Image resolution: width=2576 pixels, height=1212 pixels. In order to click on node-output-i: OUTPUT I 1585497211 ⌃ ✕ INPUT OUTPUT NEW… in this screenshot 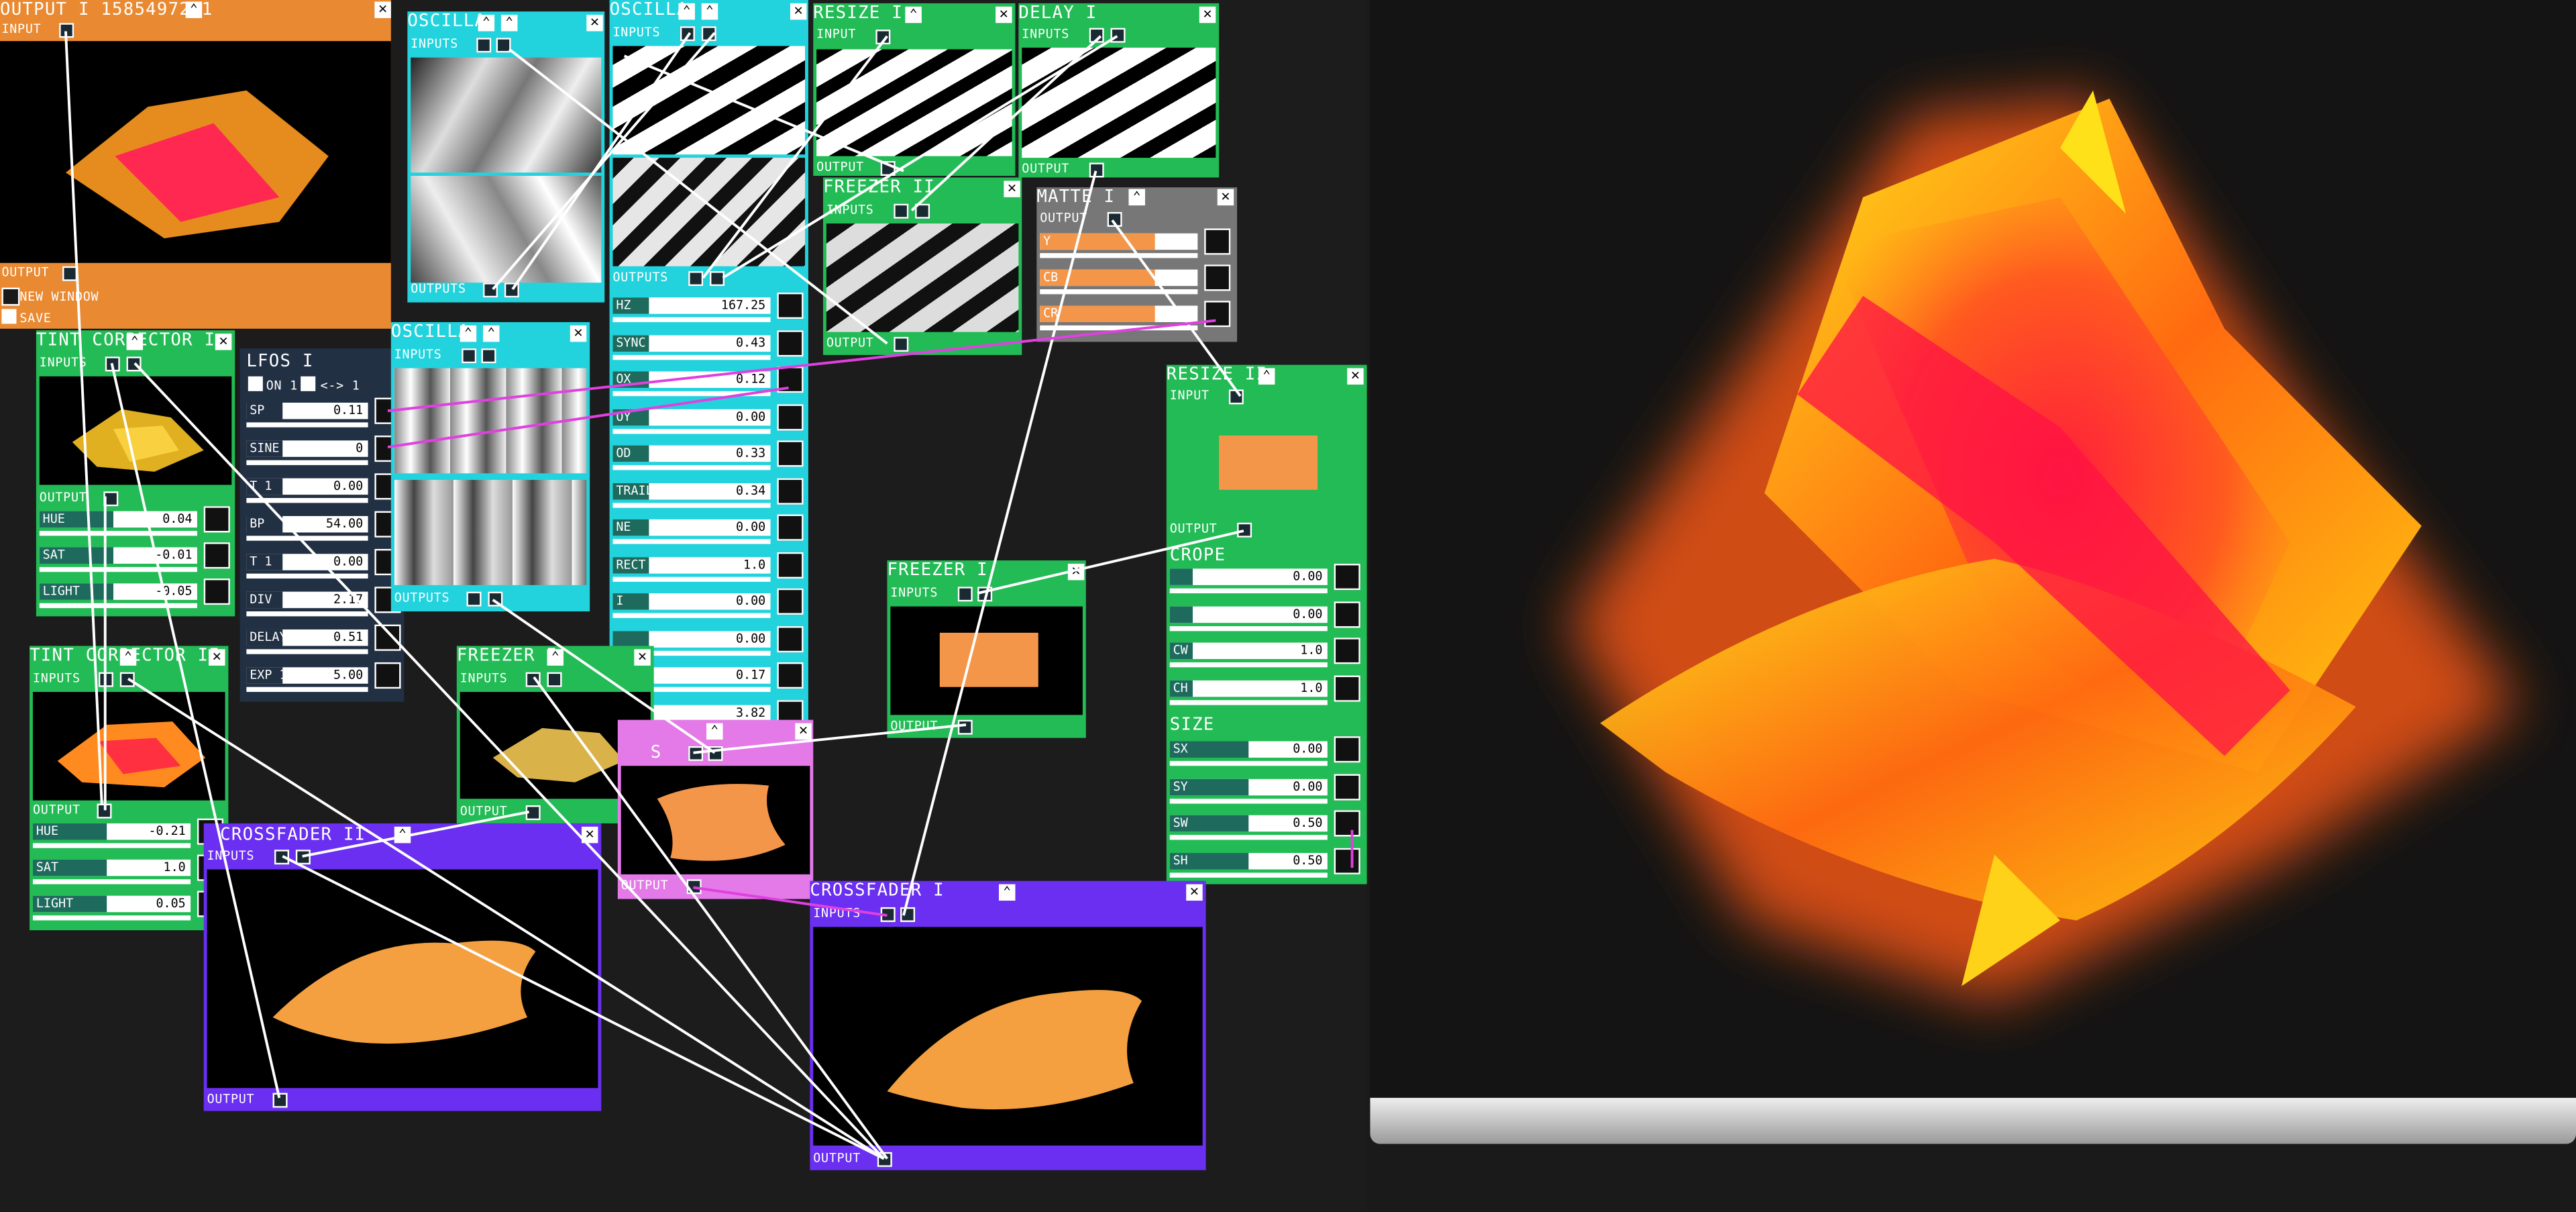, I will do `click(195, 164)`.